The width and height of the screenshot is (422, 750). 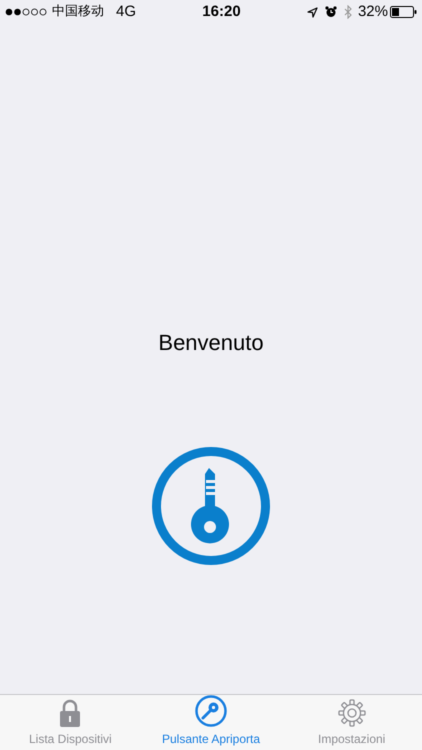 What do you see at coordinates (211, 343) in the screenshot?
I see `welcome-text: Benvenuto` at bounding box center [211, 343].